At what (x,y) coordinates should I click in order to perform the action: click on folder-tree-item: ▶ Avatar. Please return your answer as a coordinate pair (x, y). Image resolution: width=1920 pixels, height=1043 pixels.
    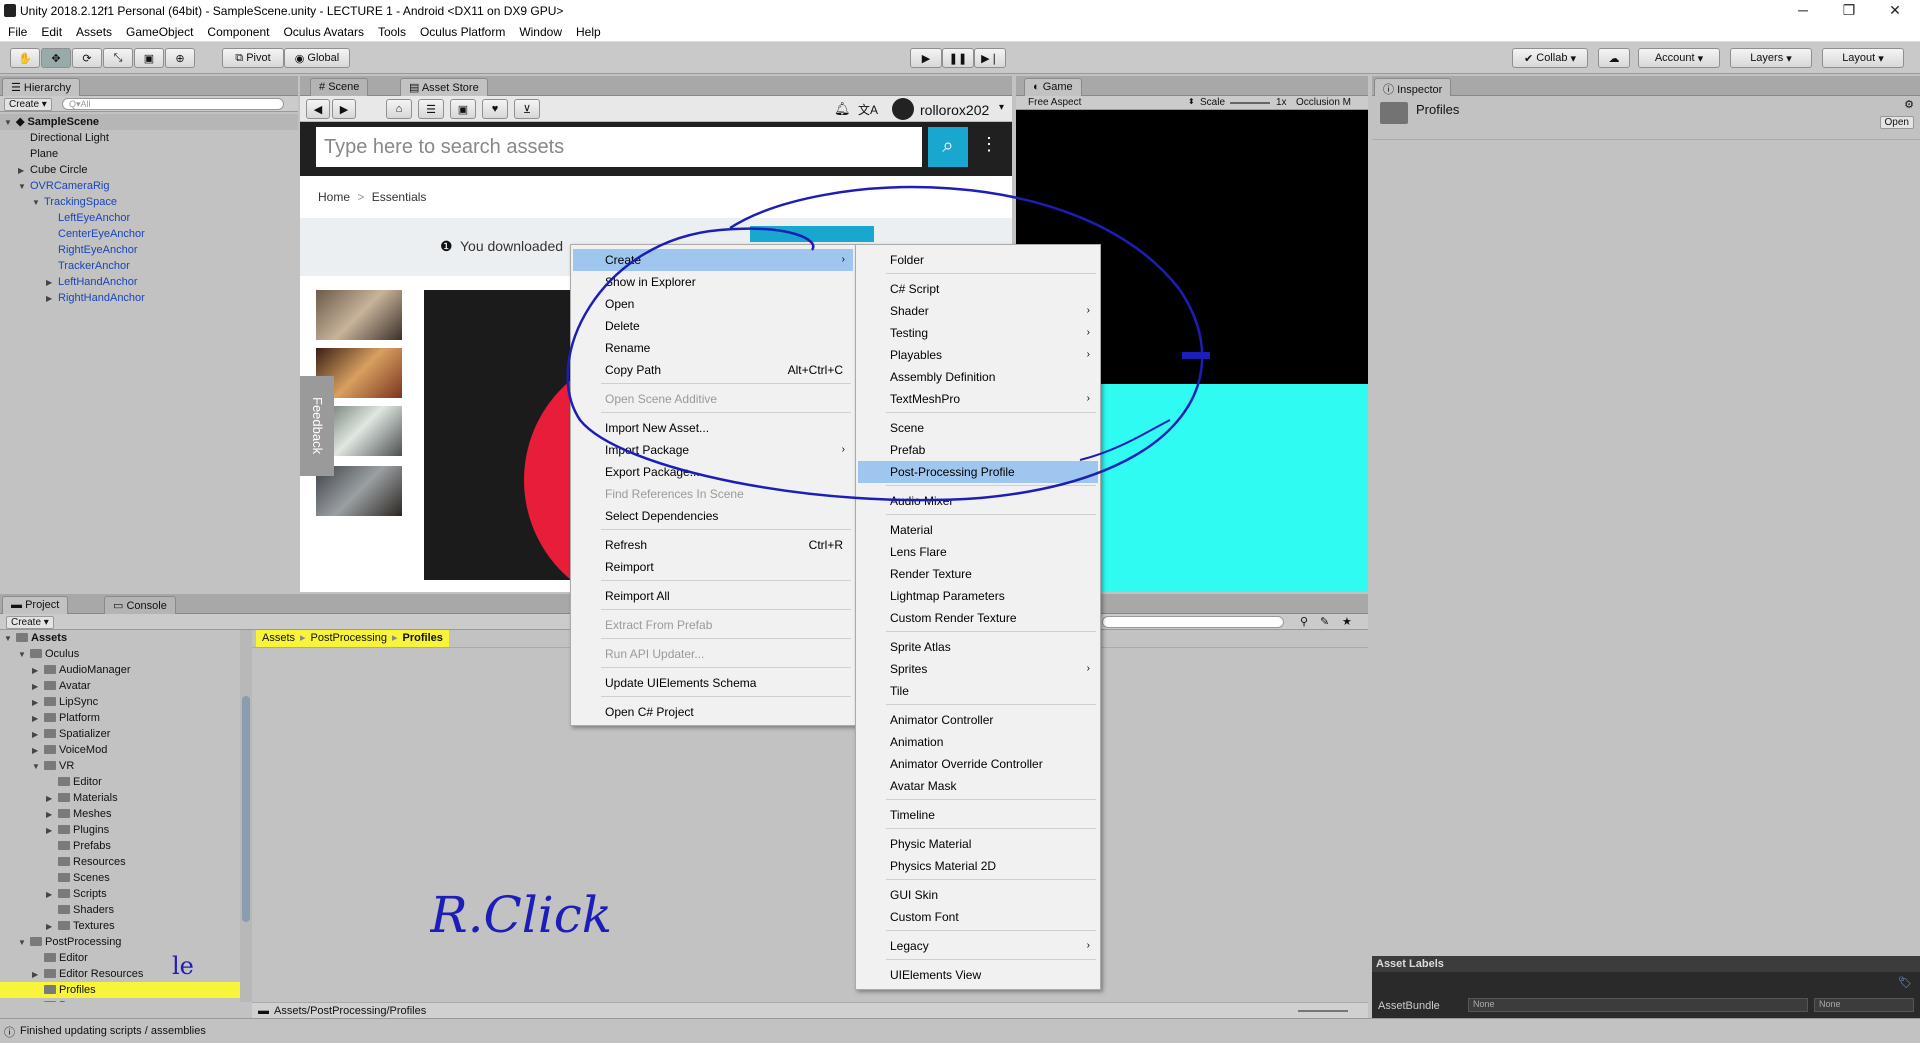
    Looking at the image, I should click on (120, 686).